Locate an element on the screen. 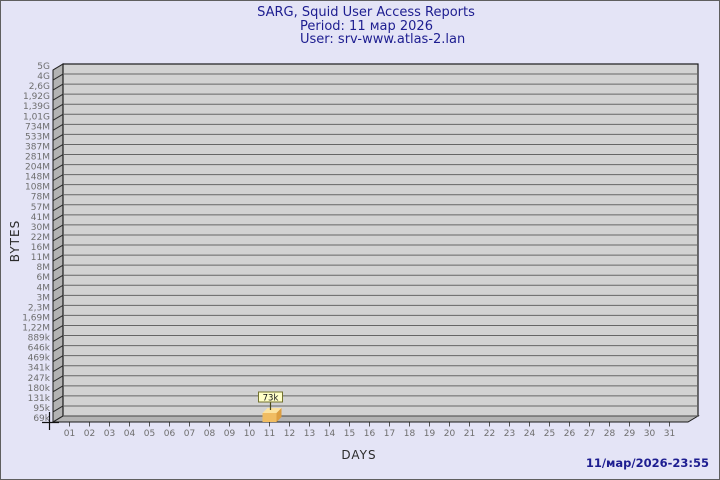 This screenshot has height=480, width=720. x-tick-label: 17 is located at coordinates (389, 434).